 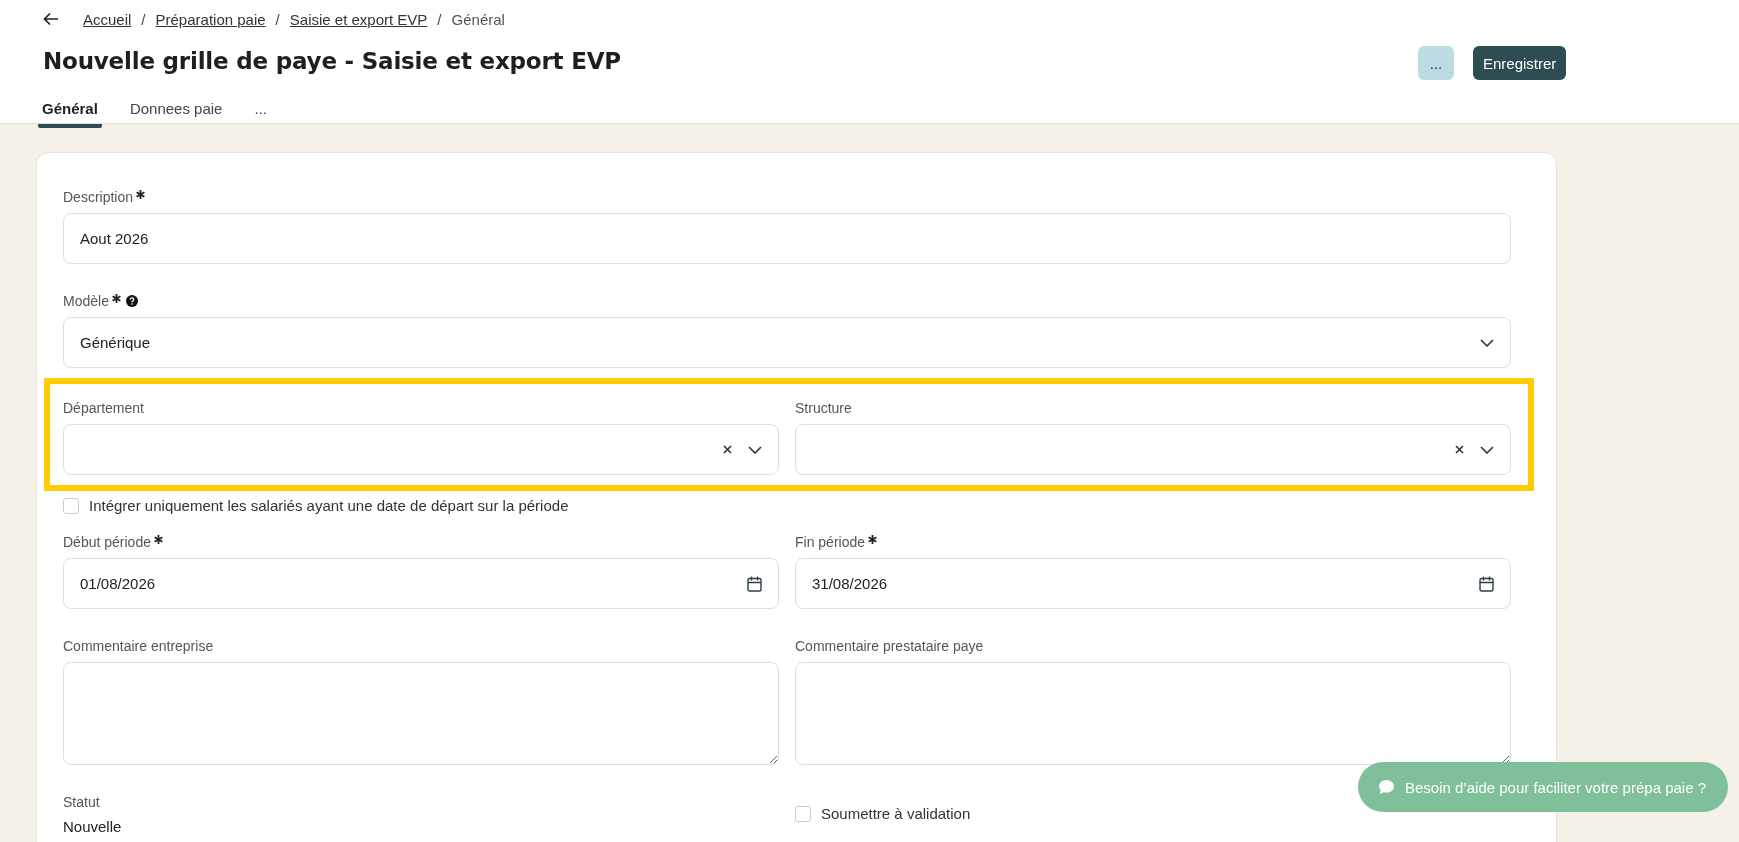 What do you see at coordinates (51, 19) in the screenshot?
I see `back-arrow-icon` at bounding box center [51, 19].